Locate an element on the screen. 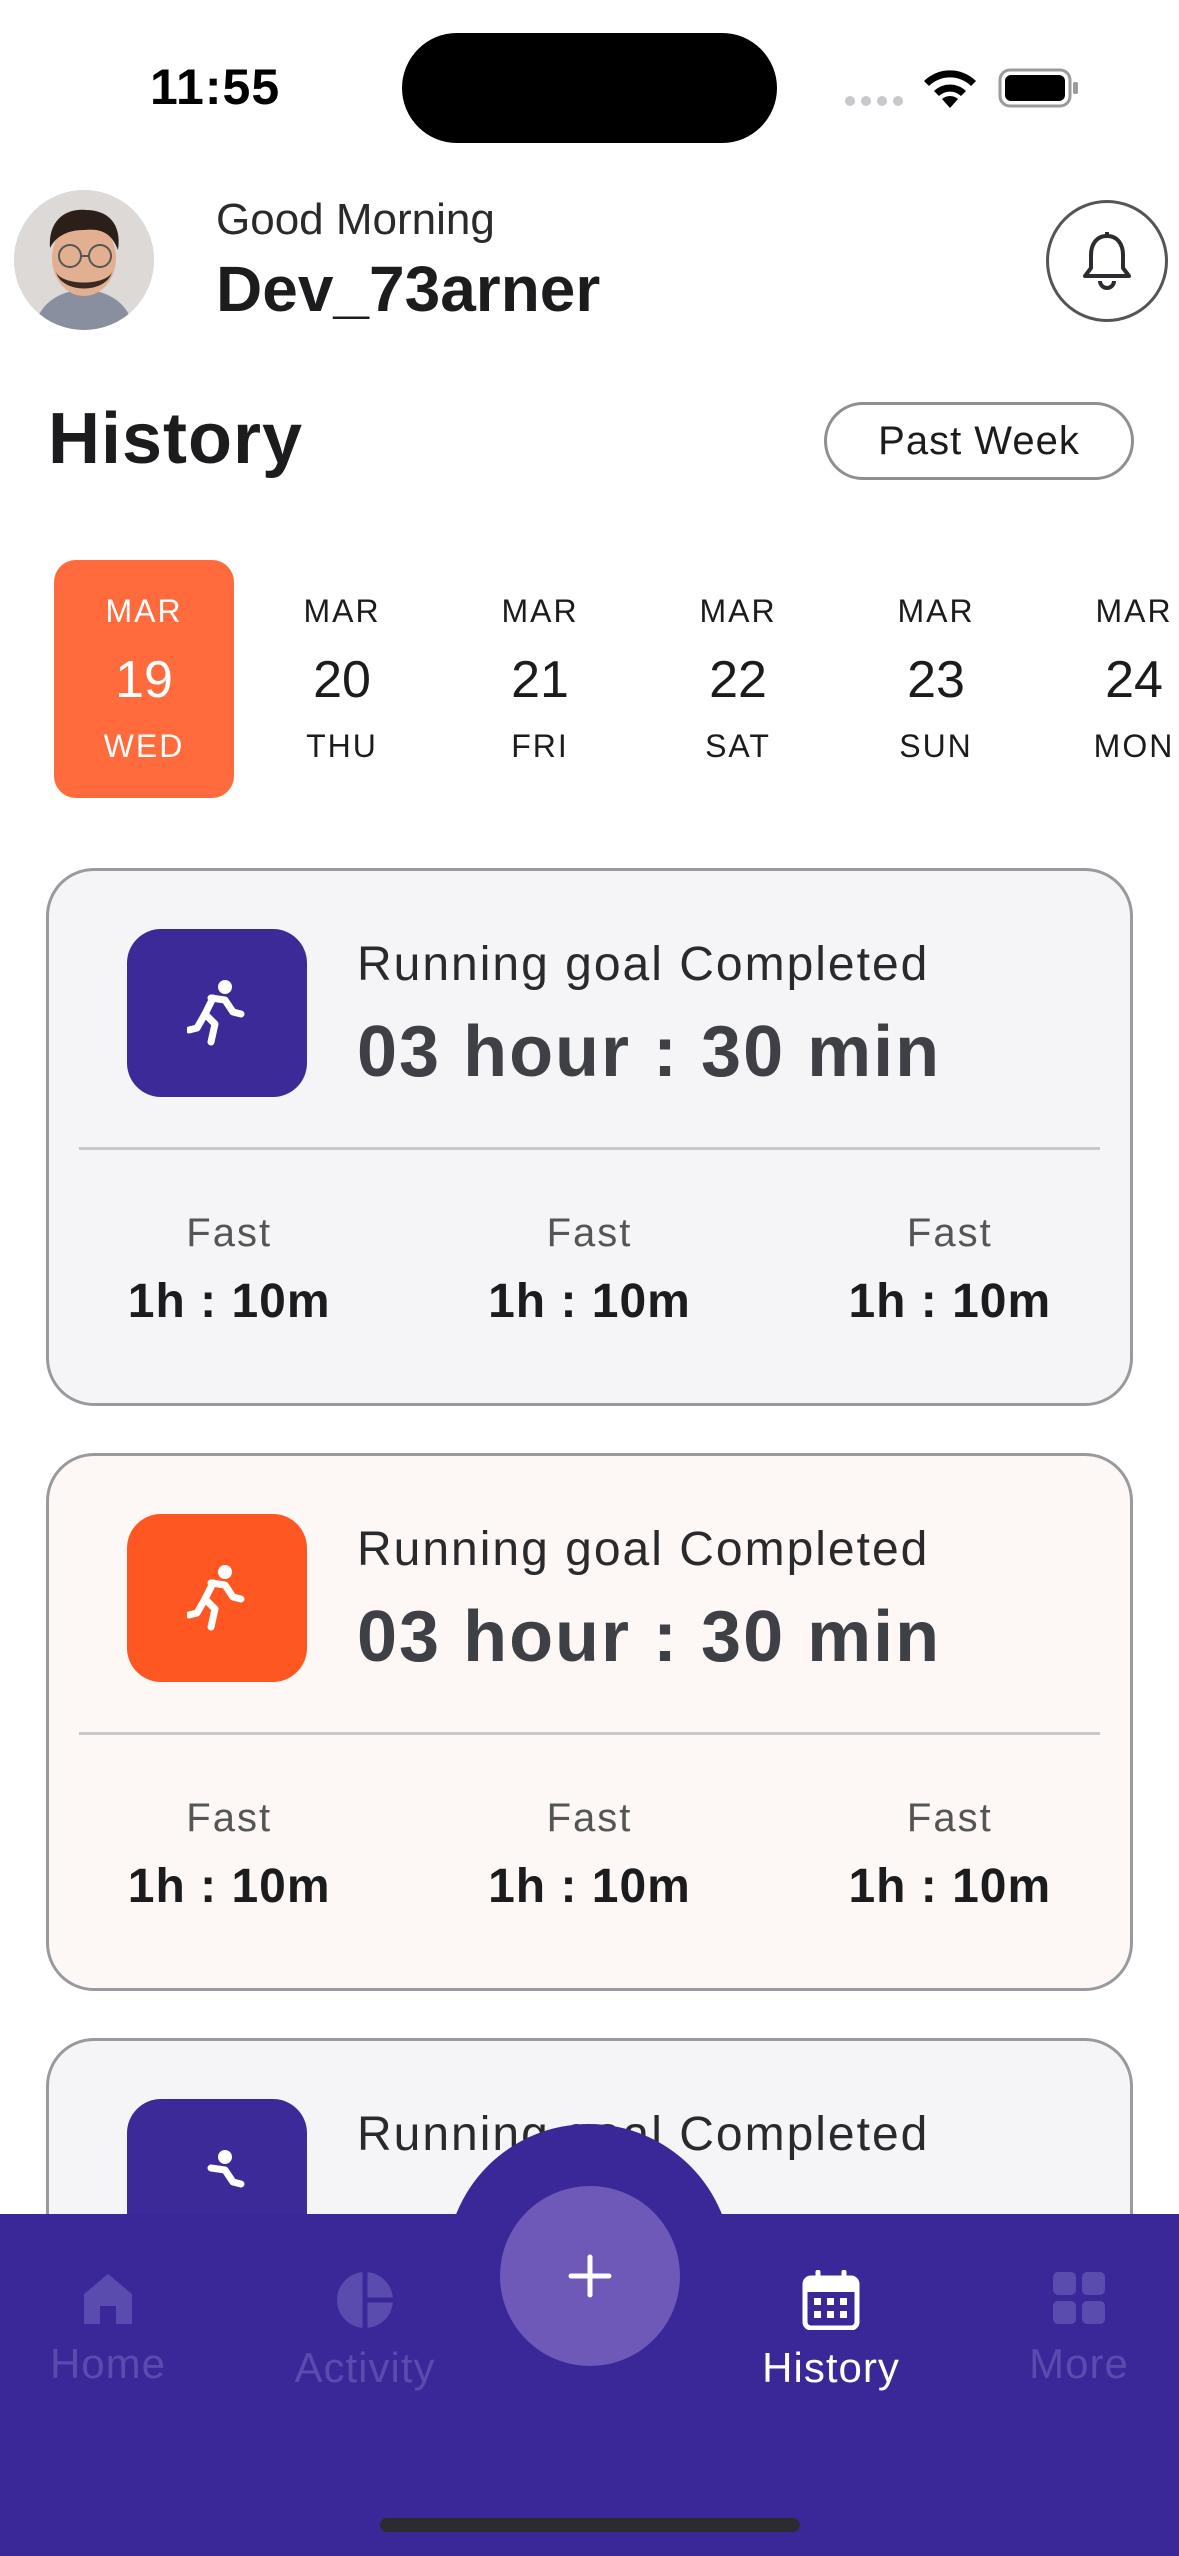 The width and height of the screenshot is (1179, 2556). status-bar: 11:55 is located at coordinates (589, 85).